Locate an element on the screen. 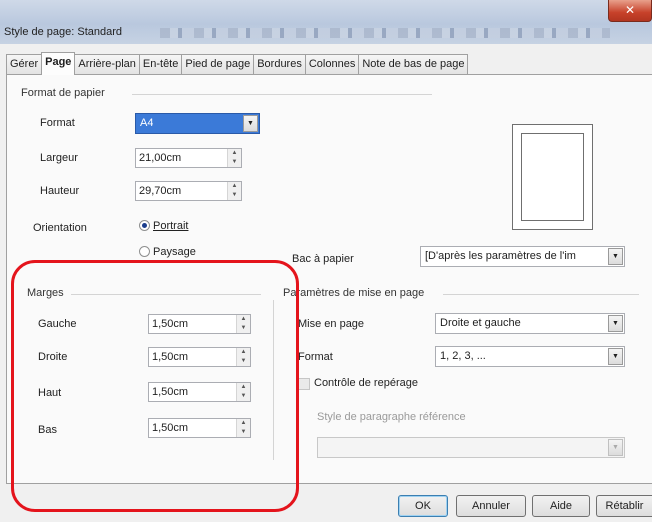 The image size is (652, 522). title-bar: Style de page: Standard ✕ is located at coordinates (326, 22).